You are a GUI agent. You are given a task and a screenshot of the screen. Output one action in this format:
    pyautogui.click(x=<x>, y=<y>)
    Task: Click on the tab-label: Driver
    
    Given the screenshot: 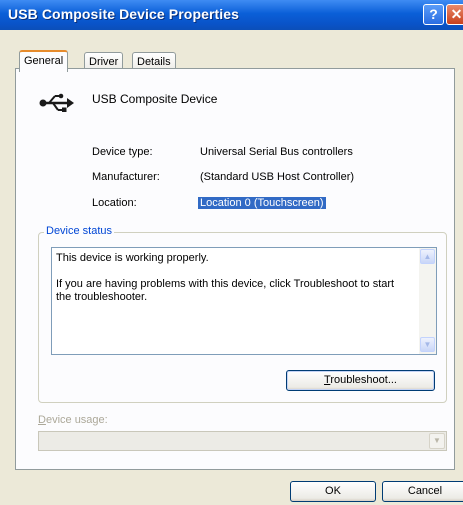 What is the action you would take?
    pyautogui.click(x=104, y=62)
    